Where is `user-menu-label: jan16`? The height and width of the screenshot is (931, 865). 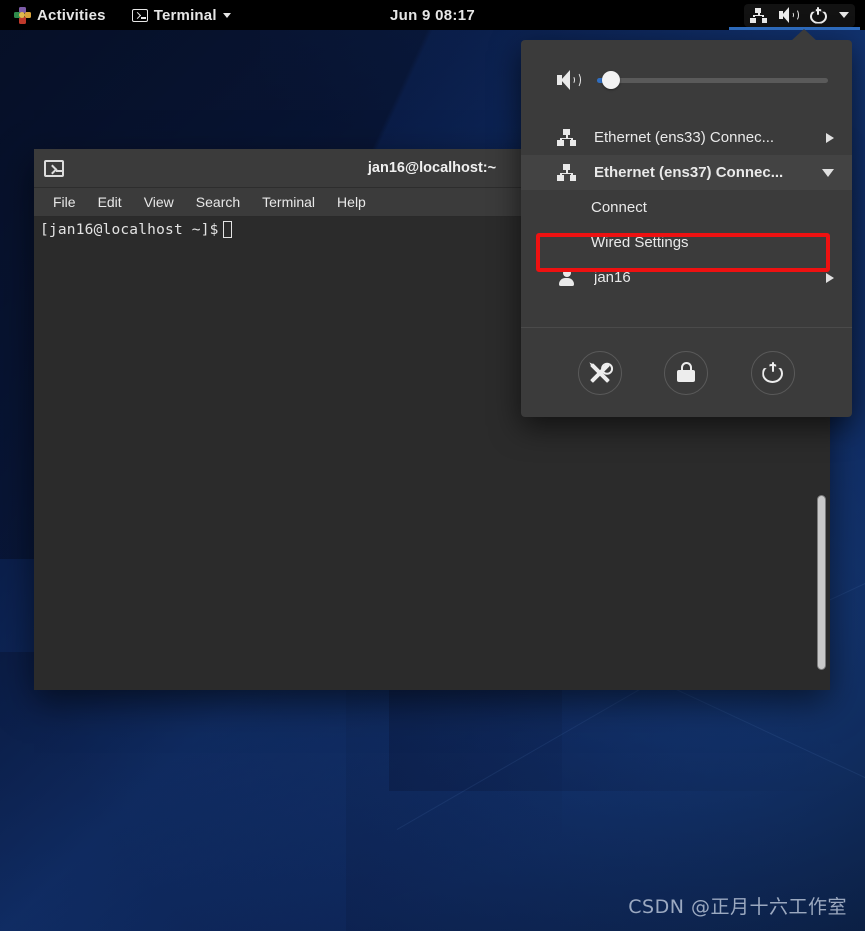
user-menu-label: jan16 is located at coordinates (612, 277).